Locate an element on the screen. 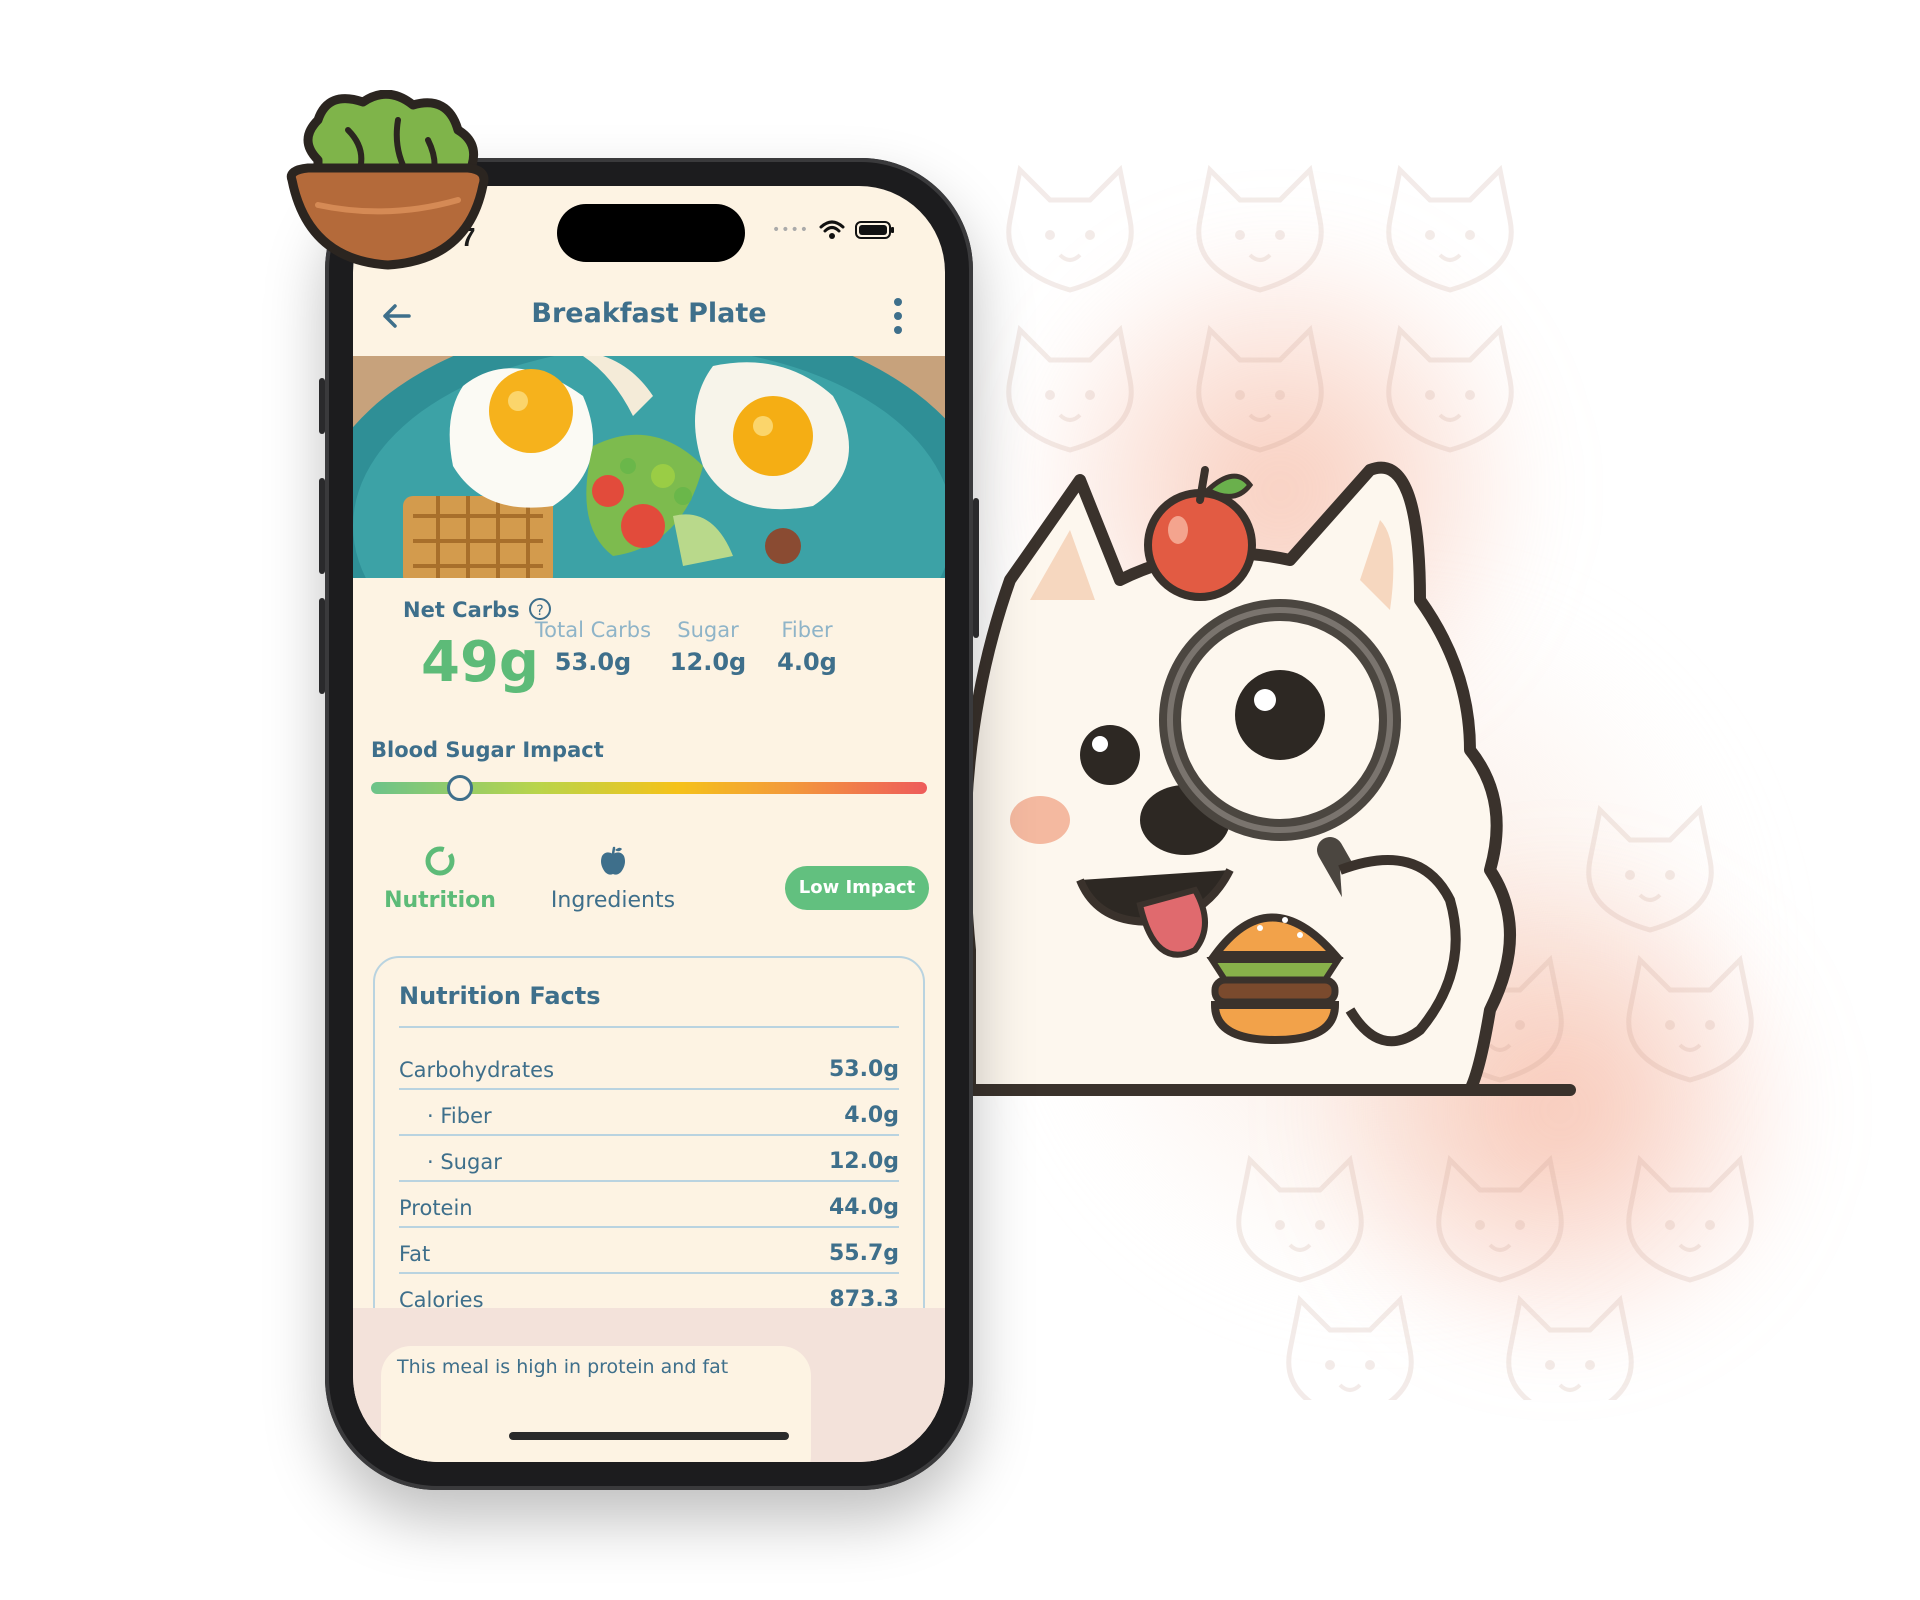  dog-mascot-illustration is located at coordinates (1263, 778).